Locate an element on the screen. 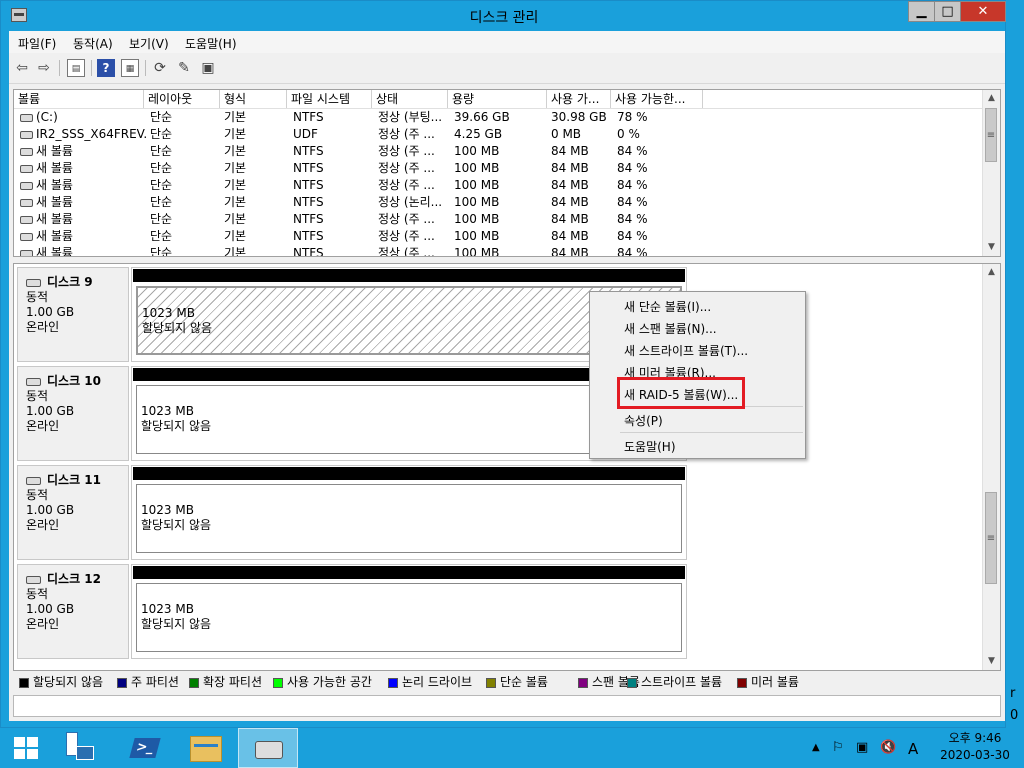 This screenshot has width=1024, height=768. disk-label: 디스크 11 동적 1.00 GB 온라인 is located at coordinates (73, 512).